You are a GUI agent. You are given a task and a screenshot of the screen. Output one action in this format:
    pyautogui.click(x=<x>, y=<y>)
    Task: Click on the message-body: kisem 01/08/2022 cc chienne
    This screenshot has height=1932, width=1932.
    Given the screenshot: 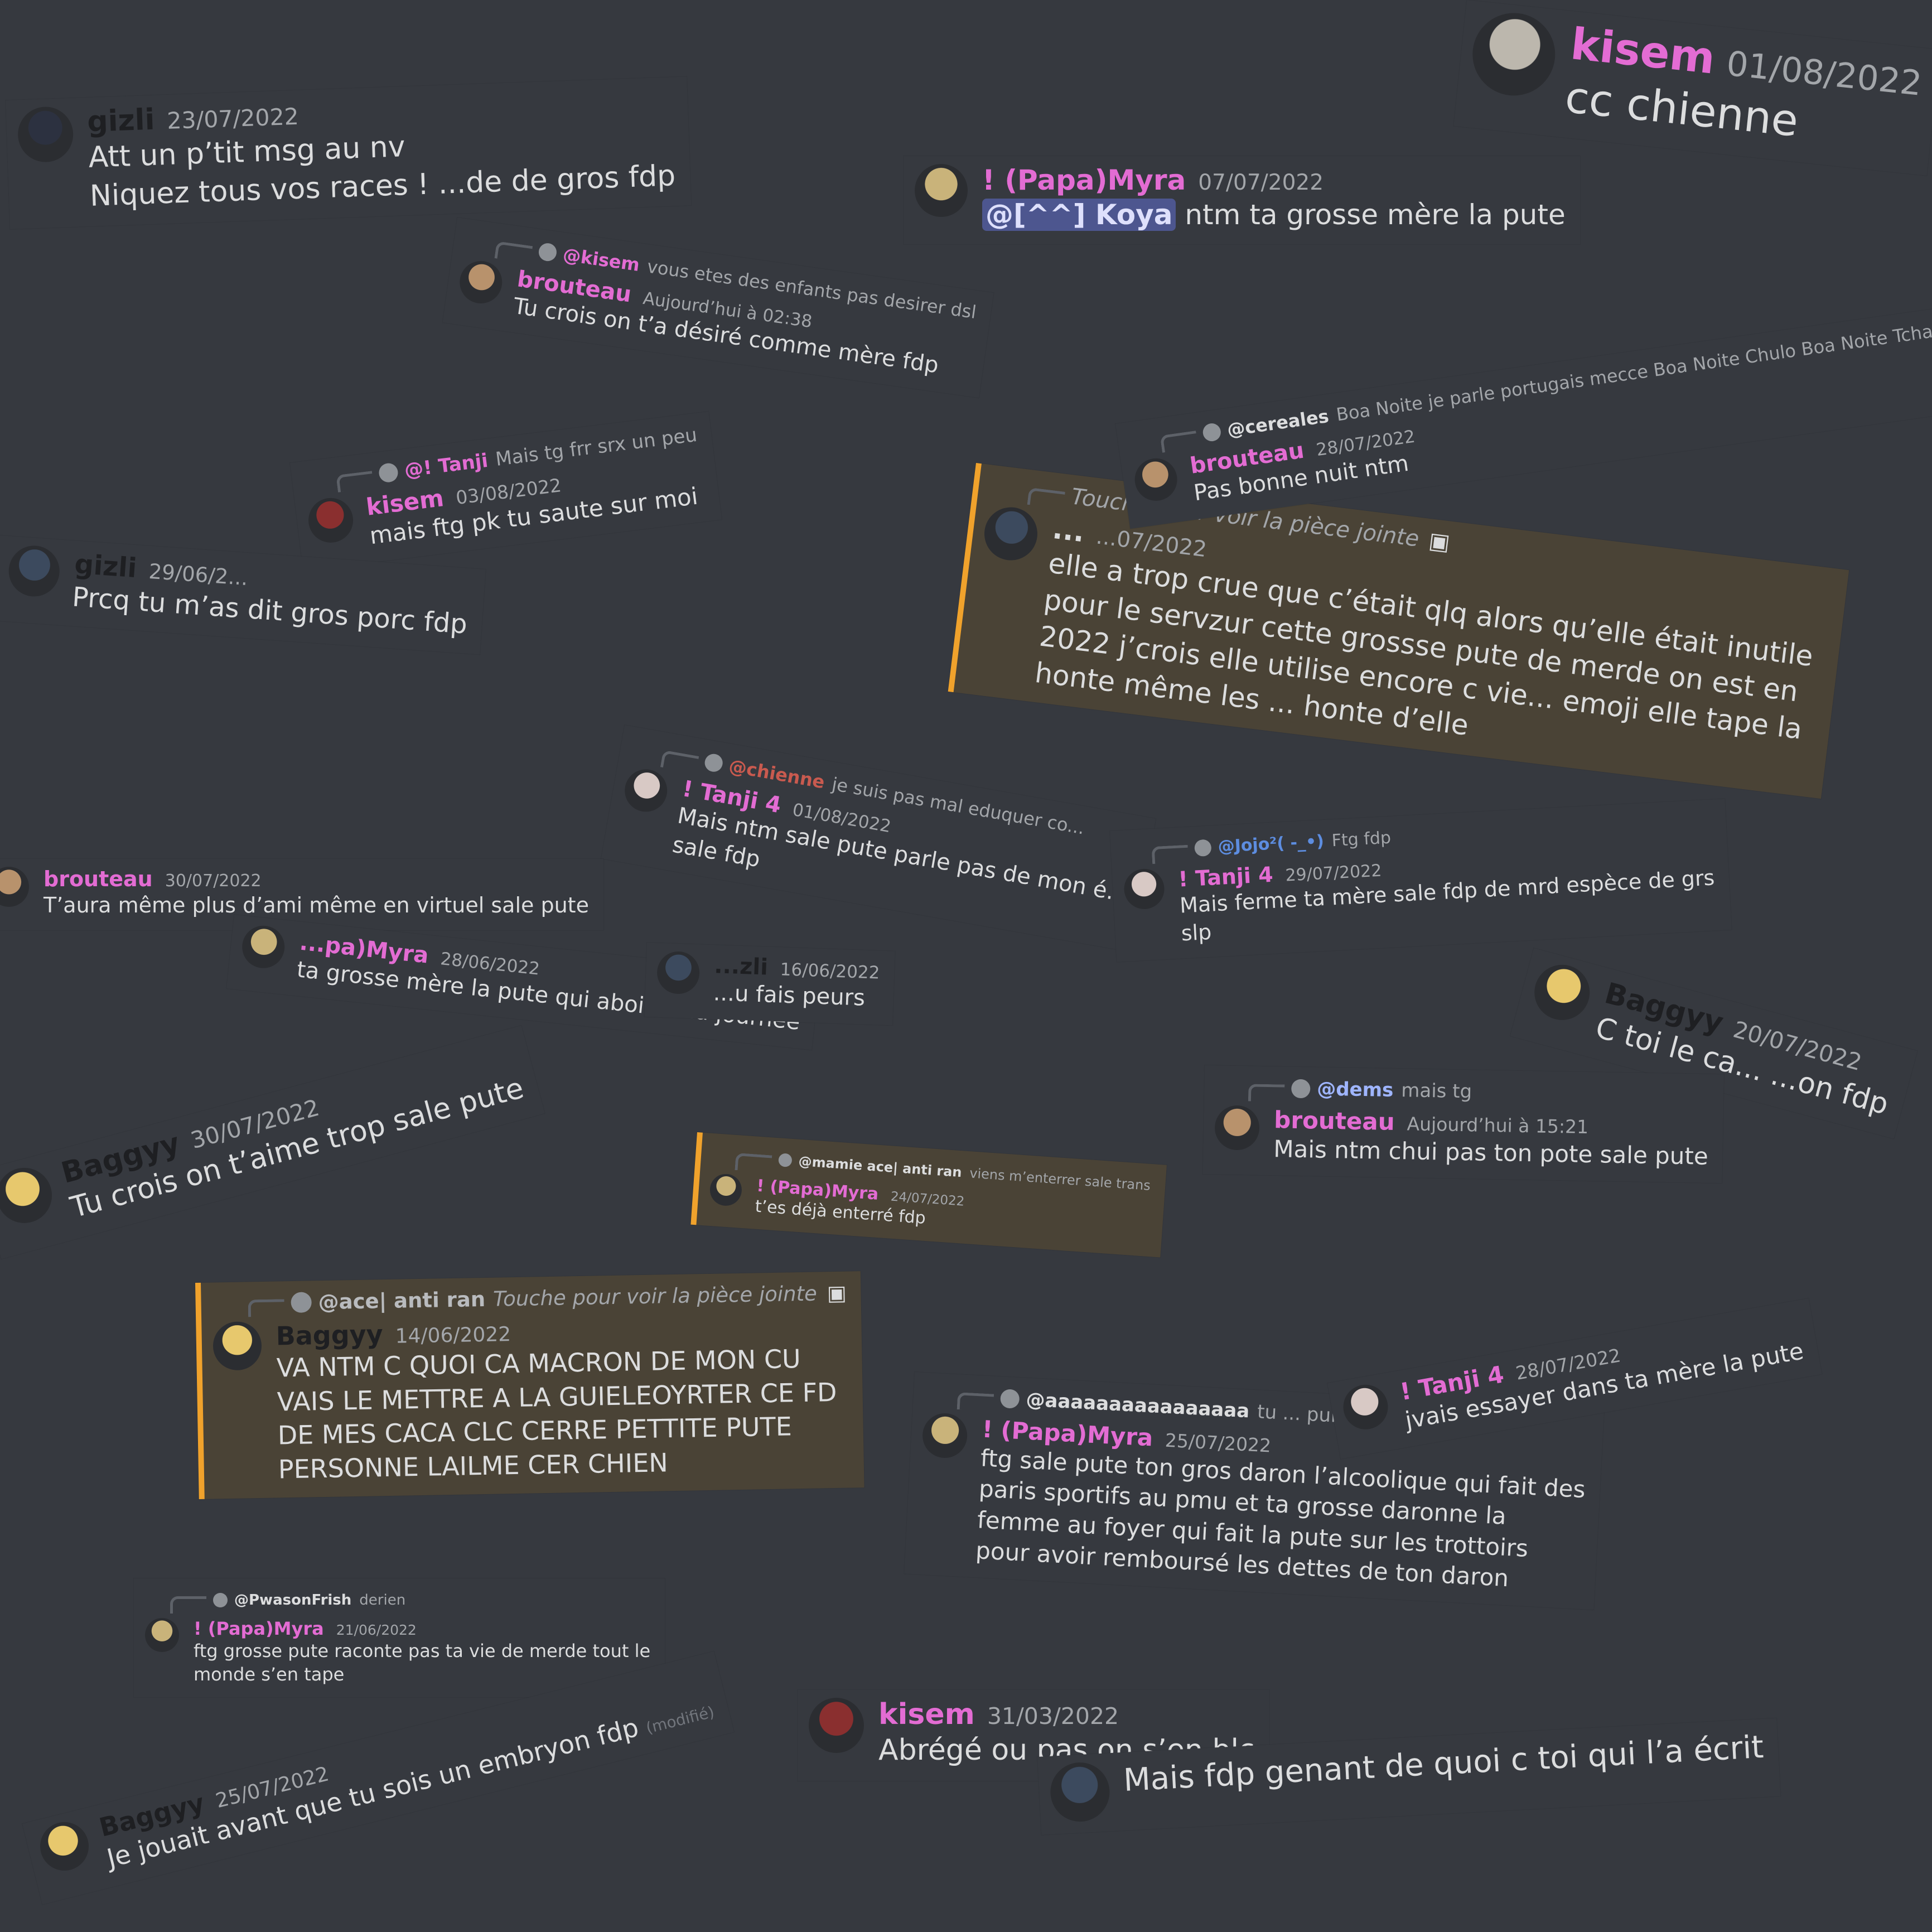 What is the action you would take?
    pyautogui.click(x=1743, y=91)
    